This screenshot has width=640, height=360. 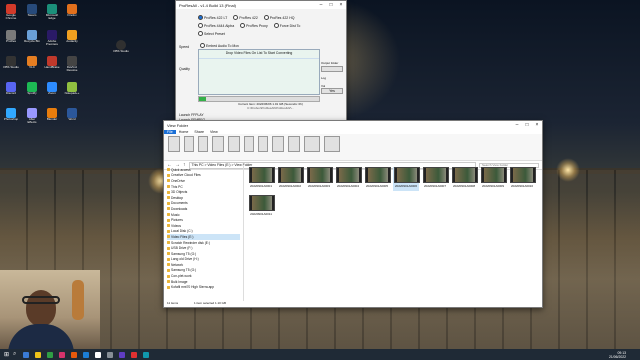 What do you see at coordinates (377, 179) in the screenshot?
I see `video-file: 20220901A0005` at bounding box center [377, 179].